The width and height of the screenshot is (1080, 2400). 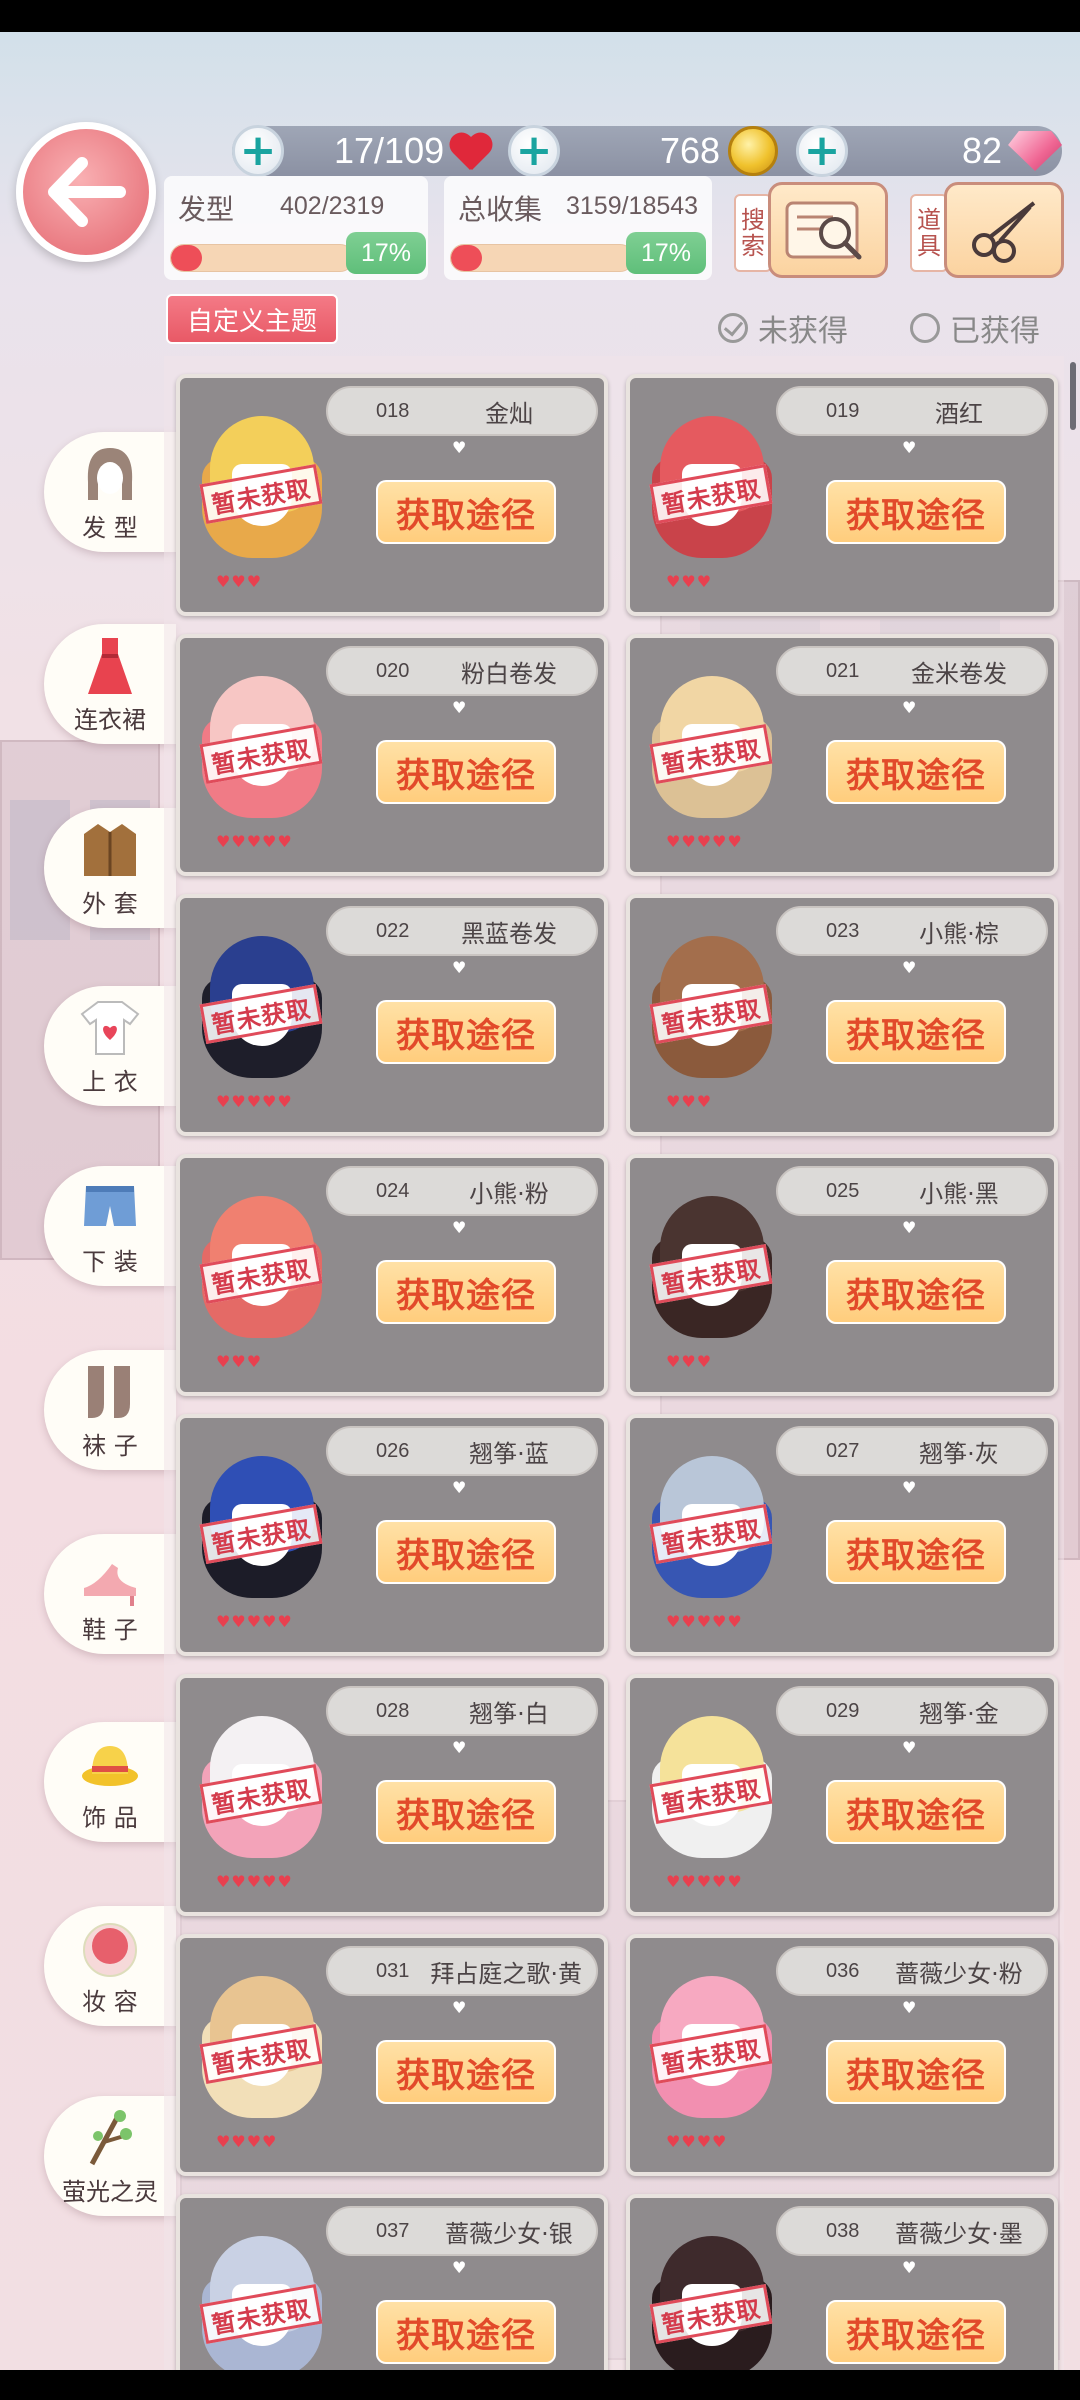 I want to click on category-tab-shoes: 鞋 子, so click(x=110, y=1594).